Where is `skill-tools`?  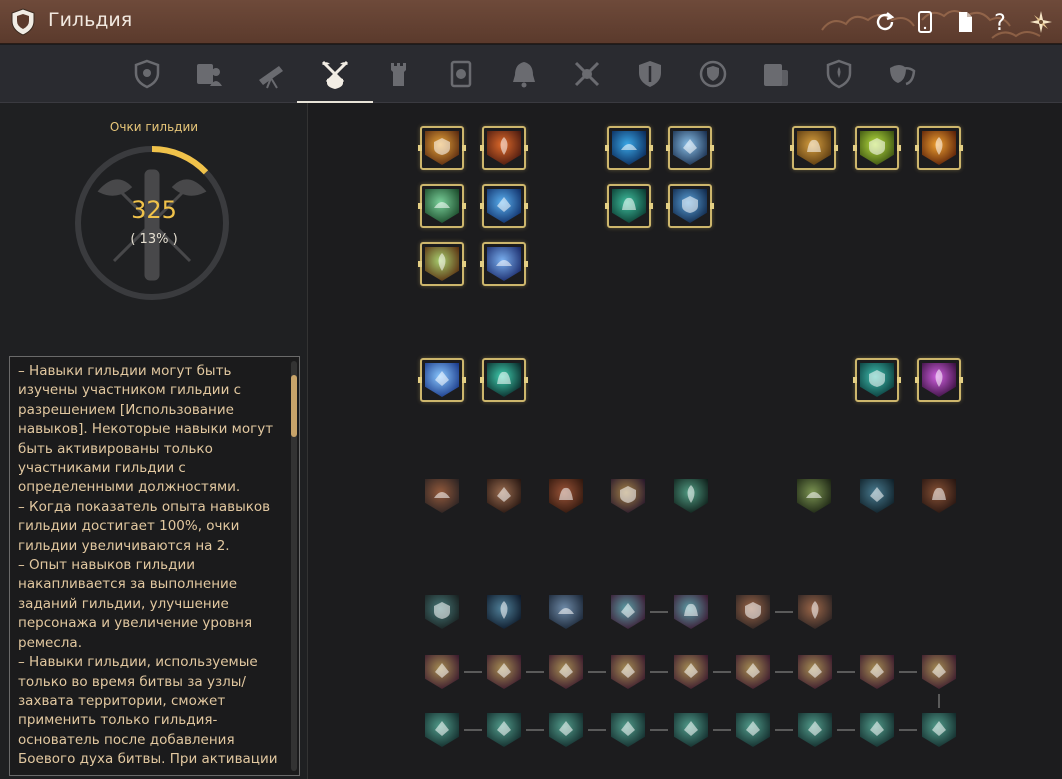
skill-tools is located at coordinates (566, 612).